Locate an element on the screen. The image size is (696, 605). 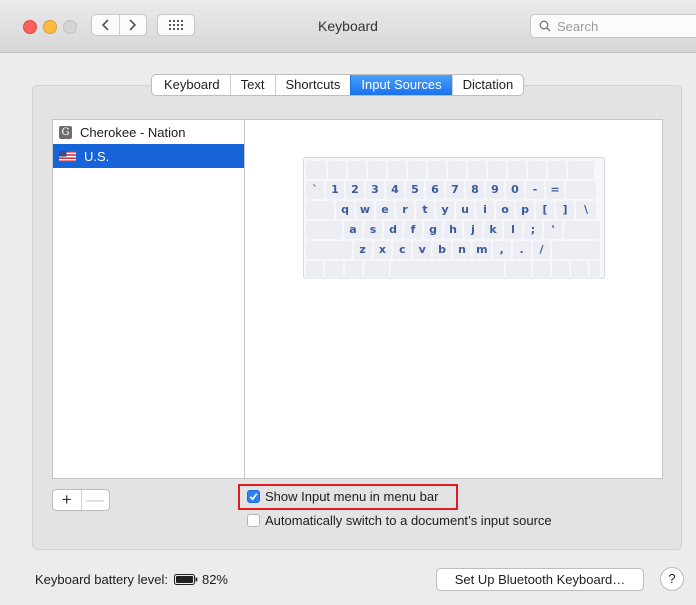
keyboard-row-number: ` 1 2 3 4 5 6 7 8 9 0 - = is located at coordinates (454, 190).